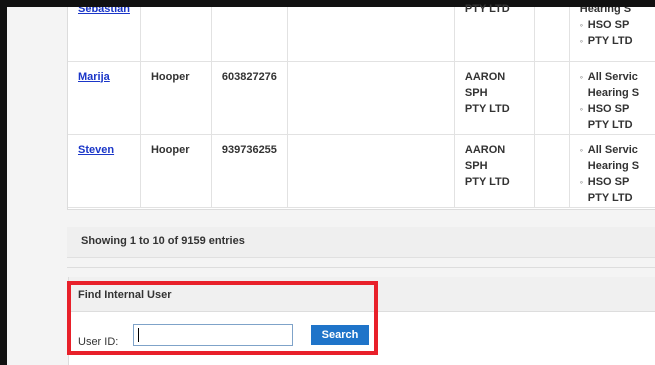 This screenshot has height=365, width=655. I want to click on window-left-edge, so click(3, 182).